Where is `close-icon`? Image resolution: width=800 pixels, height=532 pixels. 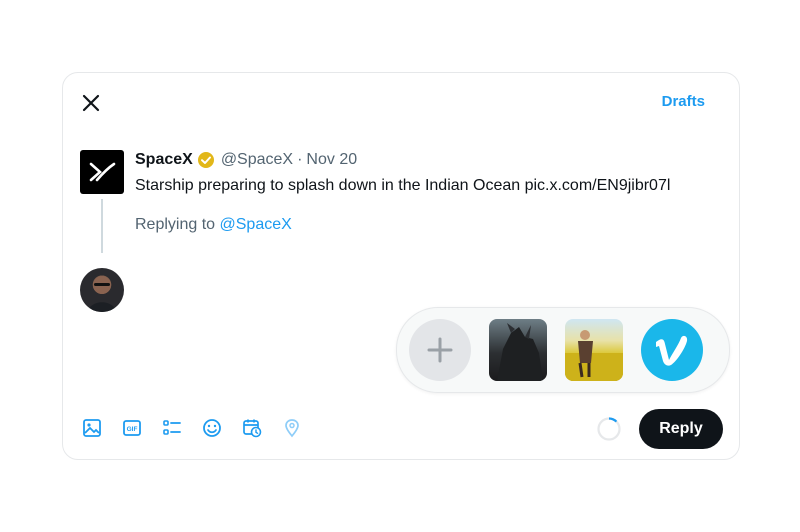
close-icon is located at coordinates (91, 103).